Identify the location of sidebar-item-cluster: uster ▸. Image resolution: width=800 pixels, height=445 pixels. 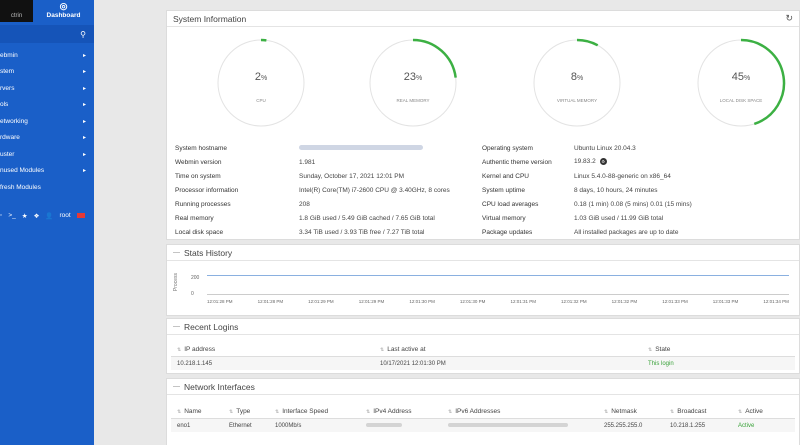
(47, 154).